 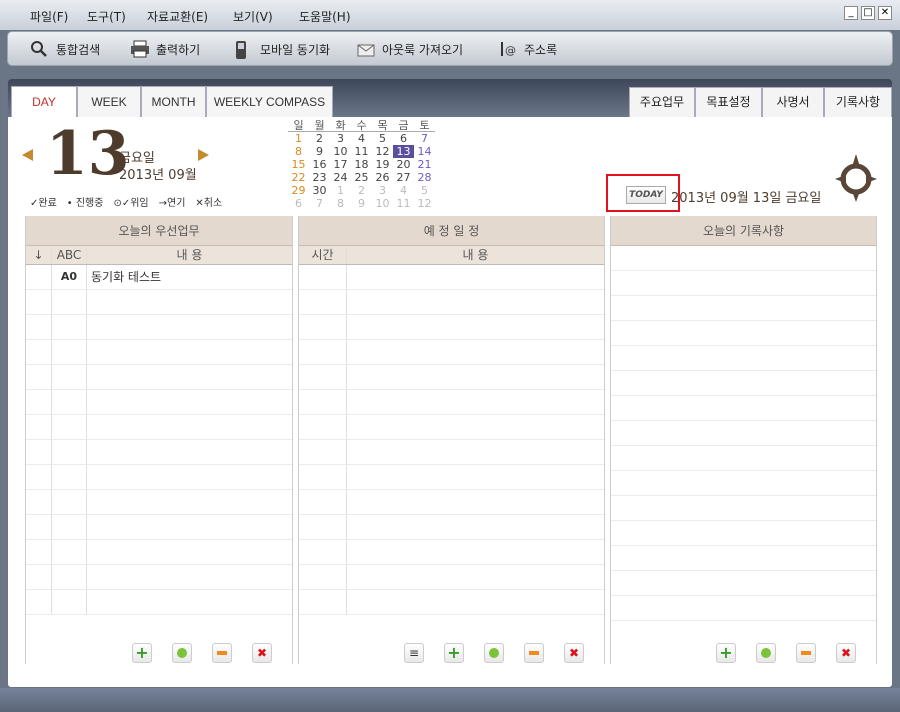 I want to click on calendar-day: 19, so click(x=382, y=164).